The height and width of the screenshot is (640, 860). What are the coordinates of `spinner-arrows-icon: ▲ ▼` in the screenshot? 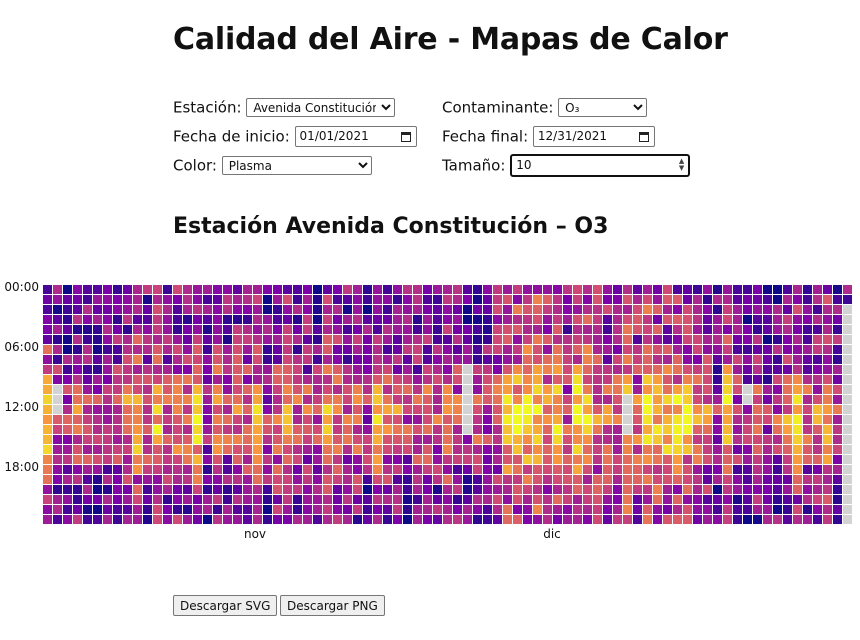 It's located at (681, 165).